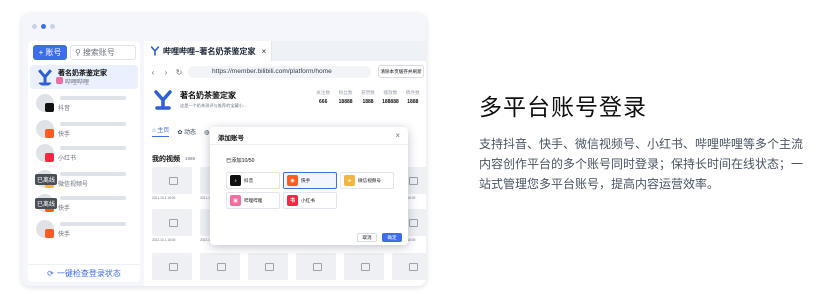 This screenshot has width=828, height=297. Describe the element at coordinates (67, 159) in the screenshot. I see `account-platform: 小红书` at that location.